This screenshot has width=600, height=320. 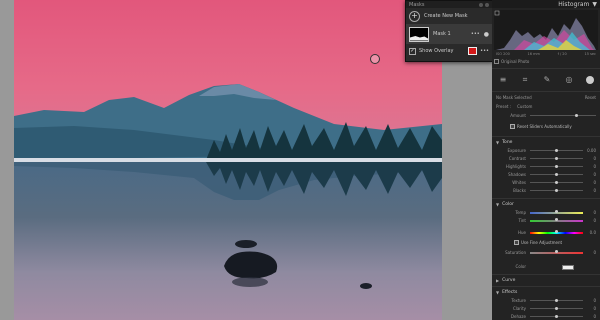 I want to click on tone-section-header: ▼ Tone, so click(x=546, y=142).